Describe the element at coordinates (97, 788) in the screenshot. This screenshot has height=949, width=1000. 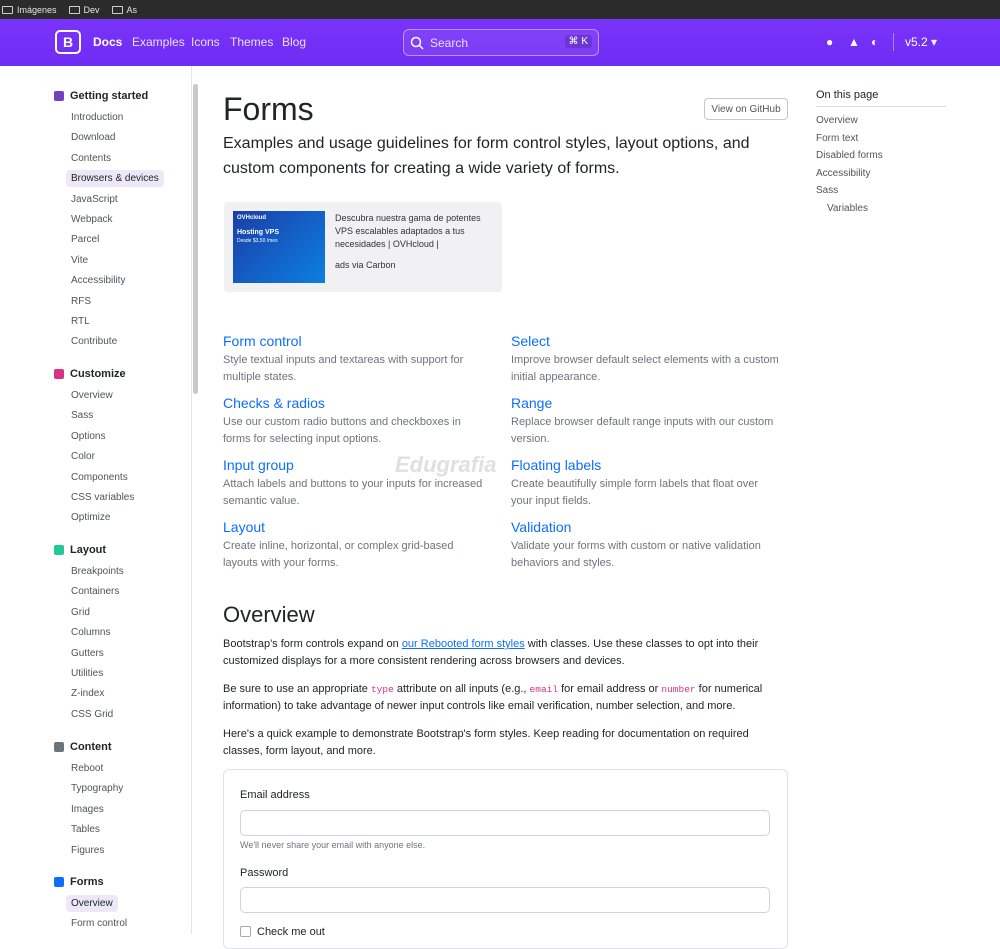
I see `sidebar-item-typography: Typography` at that location.